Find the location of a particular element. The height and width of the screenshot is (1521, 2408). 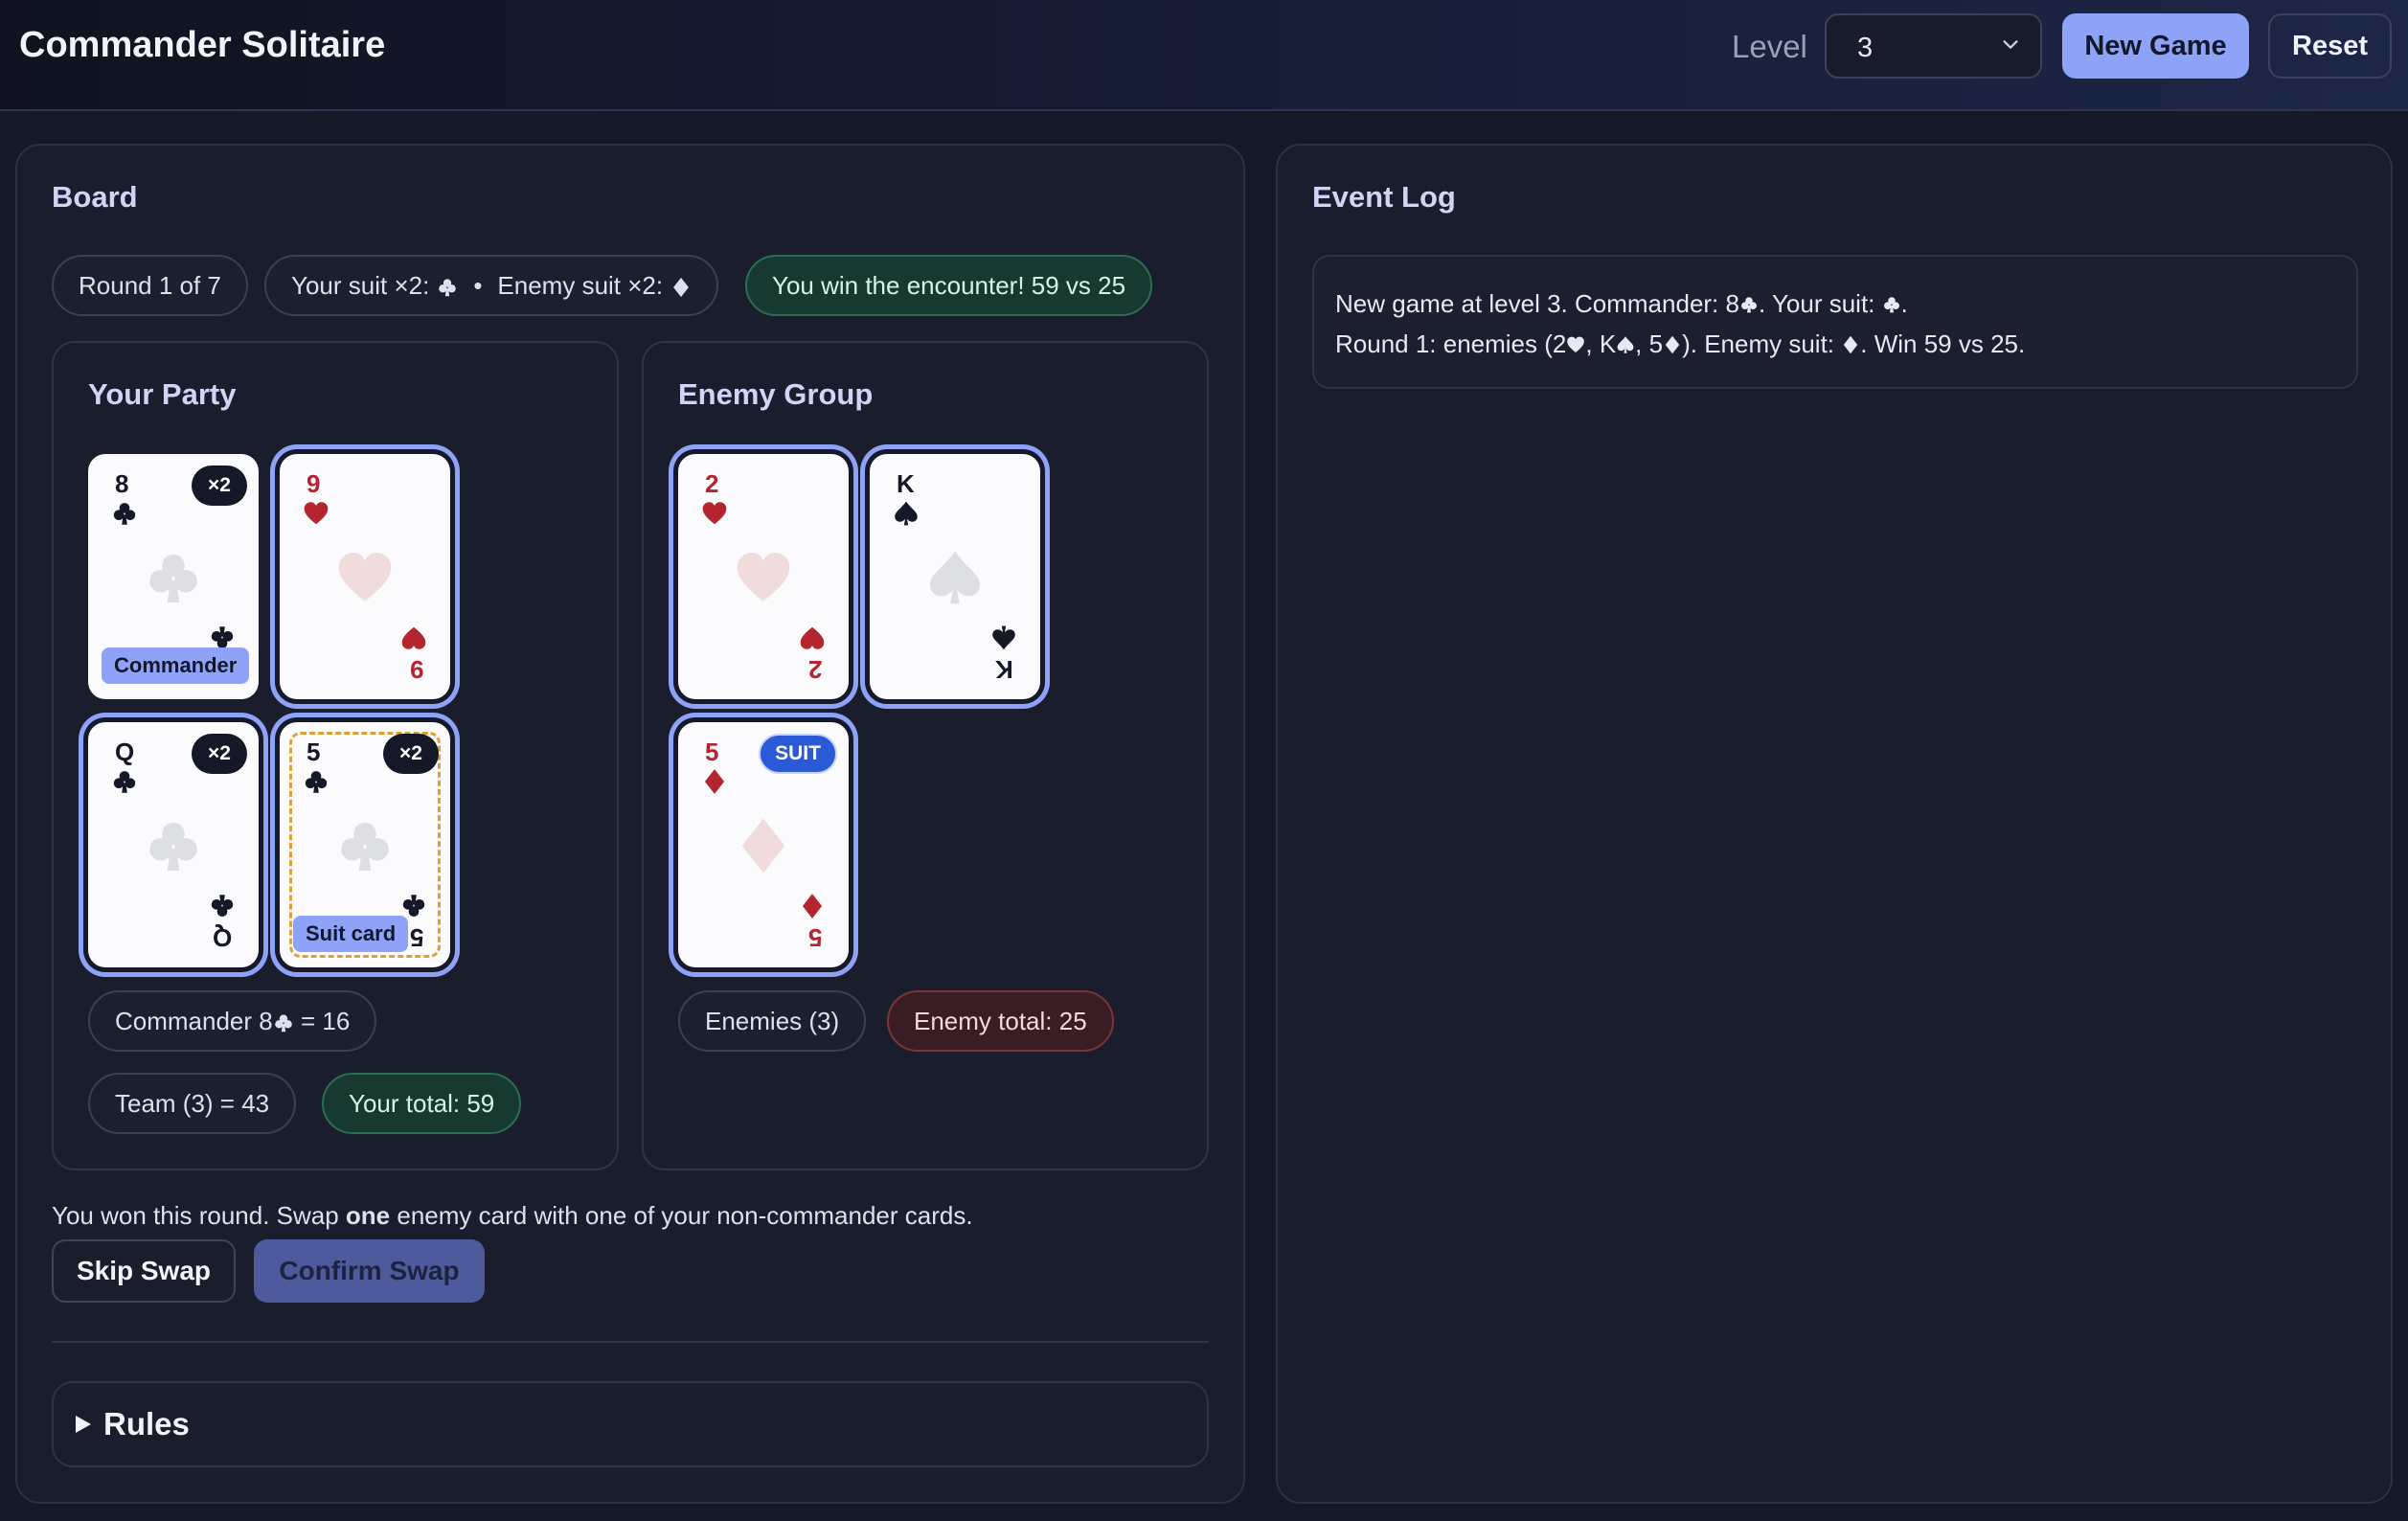

enemy-card: KK is located at coordinates (955, 576).